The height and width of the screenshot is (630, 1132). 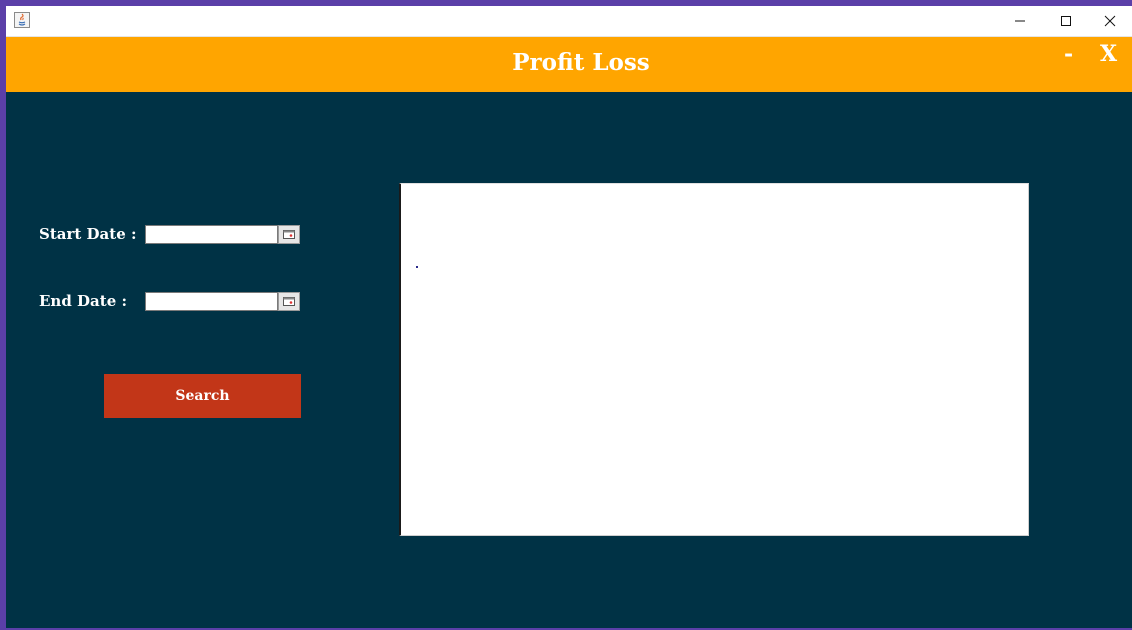 I want to click on window-maximize-button, so click(x=1066, y=21).